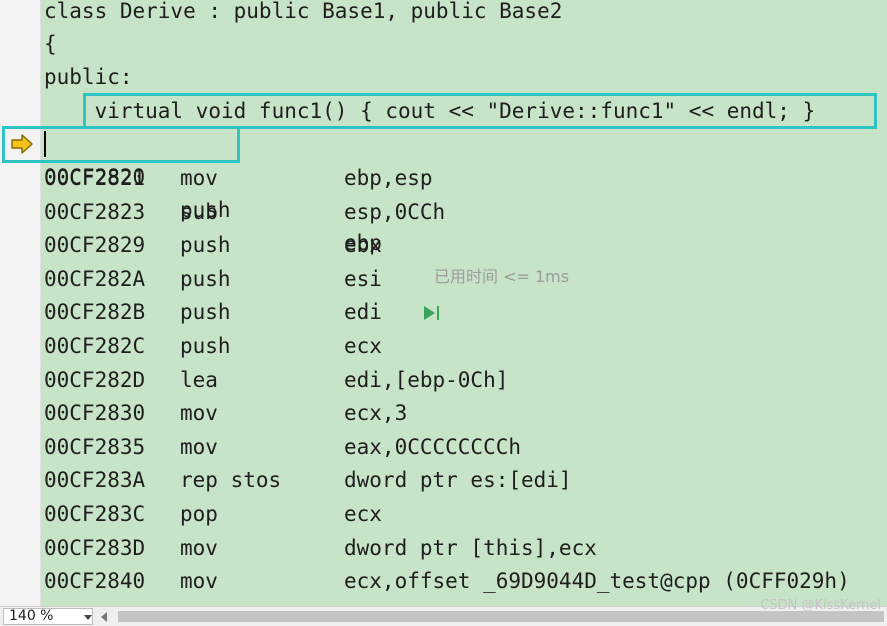 This screenshot has height=626, width=887. What do you see at coordinates (95, 514) in the screenshot?
I see `instruction-address: 00CF283C` at bounding box center [95, 514].